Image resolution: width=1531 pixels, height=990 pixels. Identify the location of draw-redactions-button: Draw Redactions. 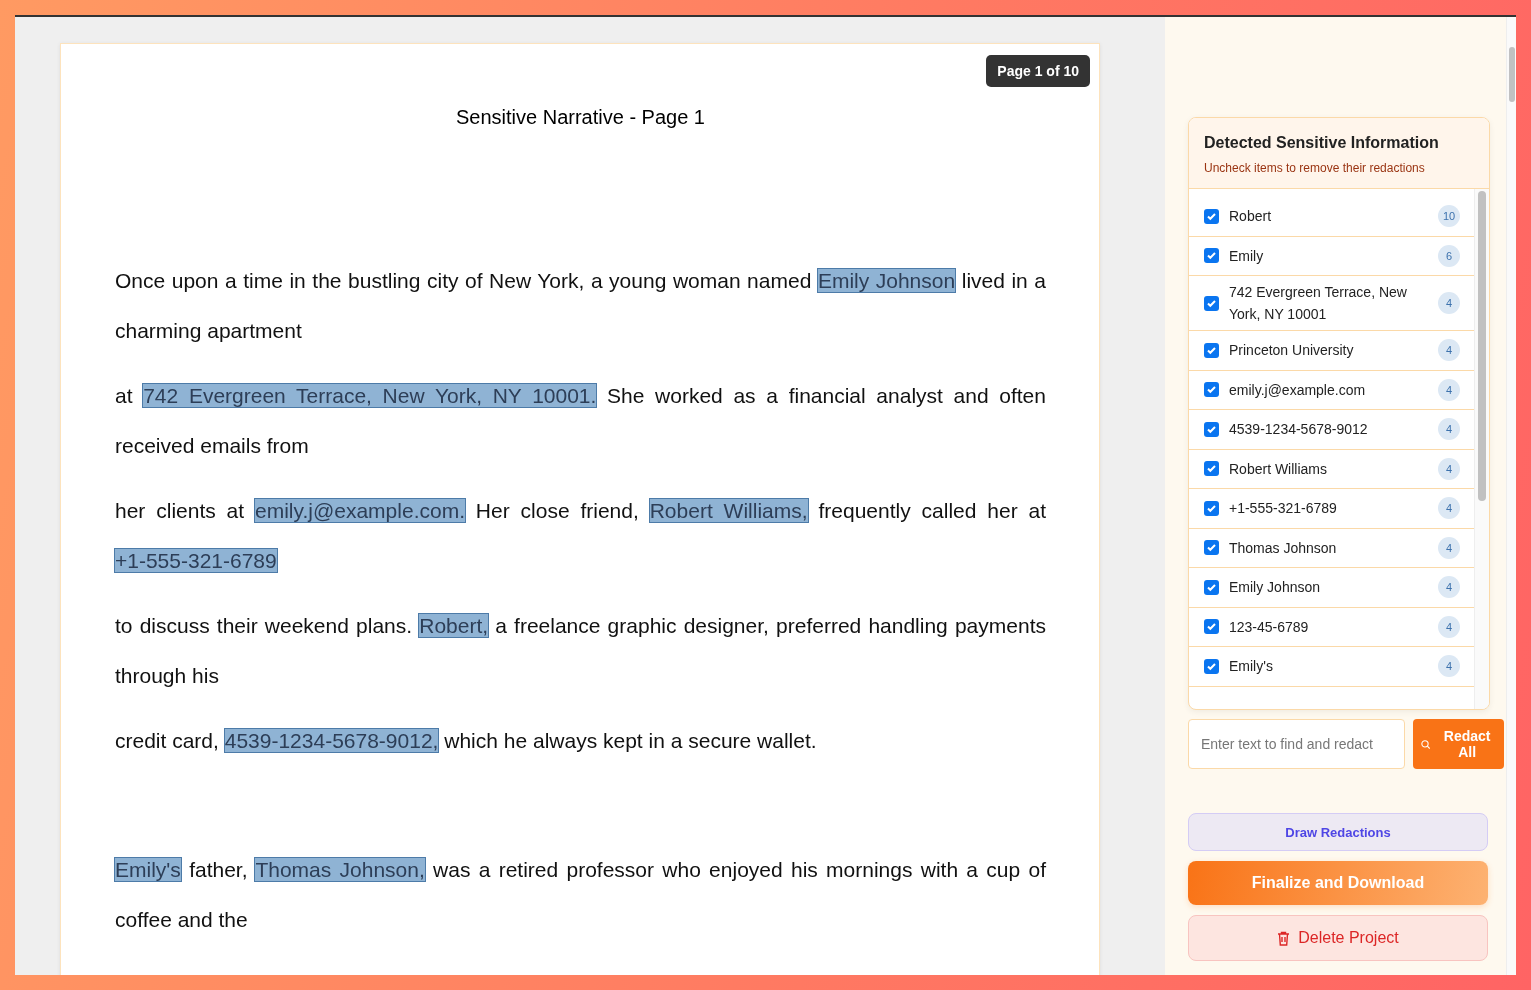
(1338, 832).